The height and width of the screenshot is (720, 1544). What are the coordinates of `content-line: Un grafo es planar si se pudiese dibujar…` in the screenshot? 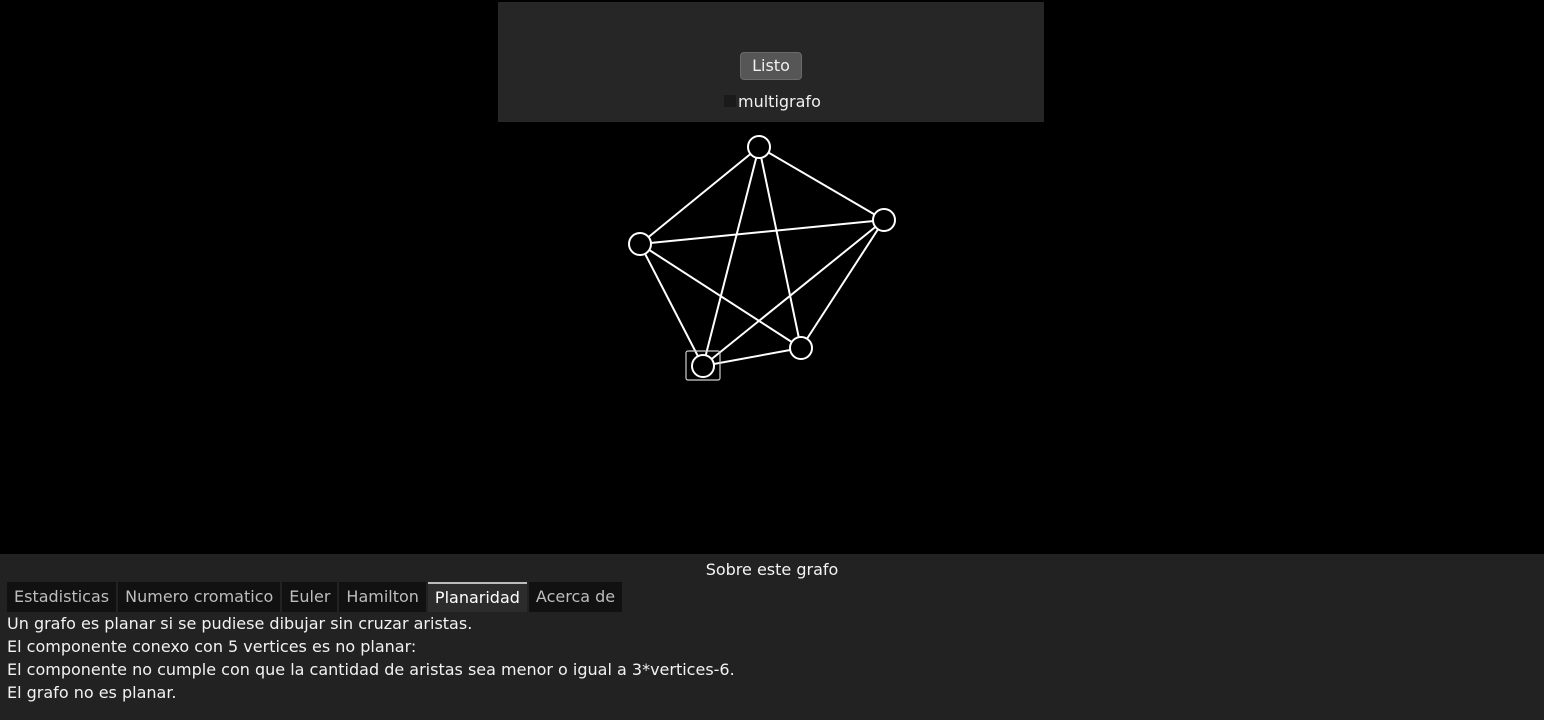 It's located at (240, 623).